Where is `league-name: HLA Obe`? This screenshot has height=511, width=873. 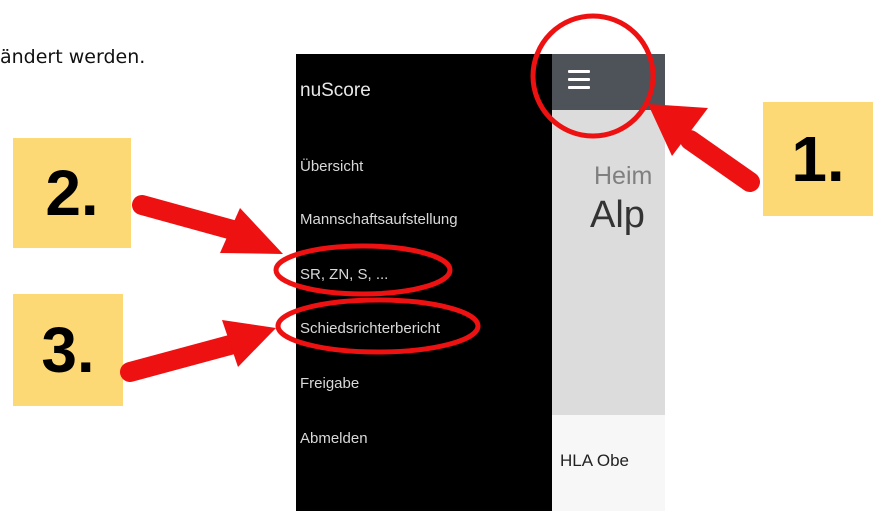
league-name: HLA Obe is located at coordinates (594, 460).